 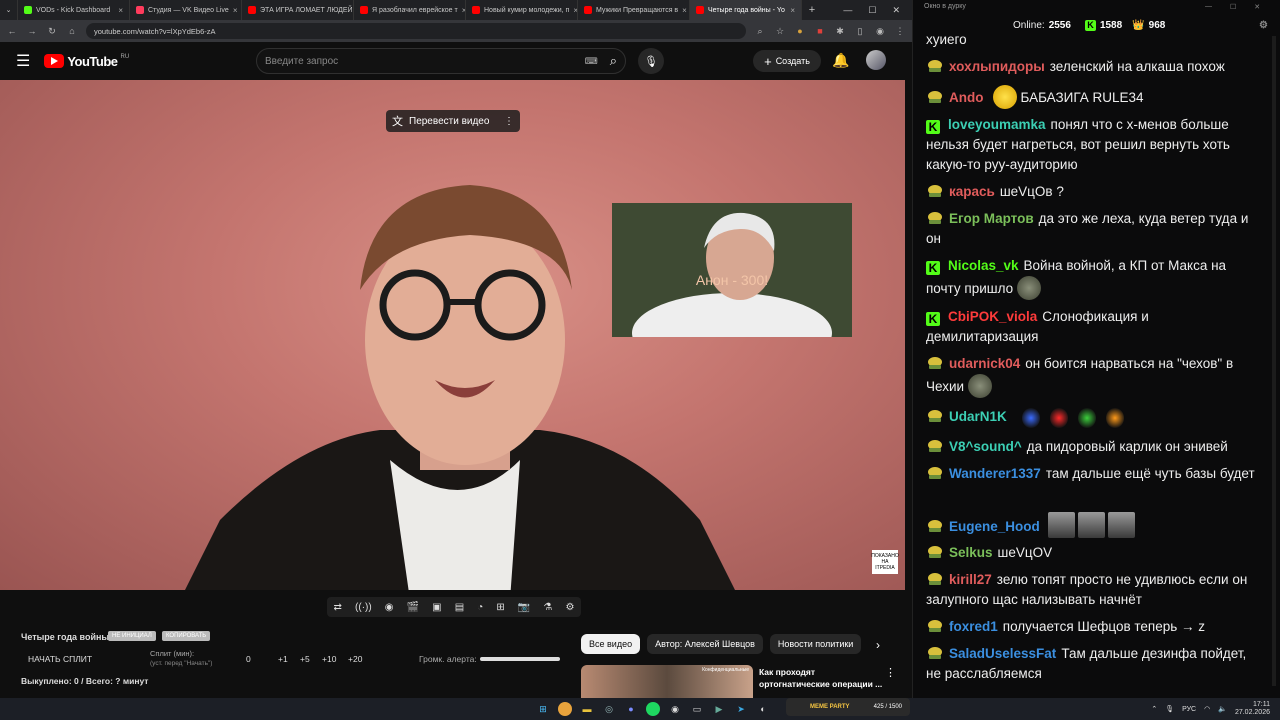 I want to click on split-value: 0, so click(x=248, y=659).